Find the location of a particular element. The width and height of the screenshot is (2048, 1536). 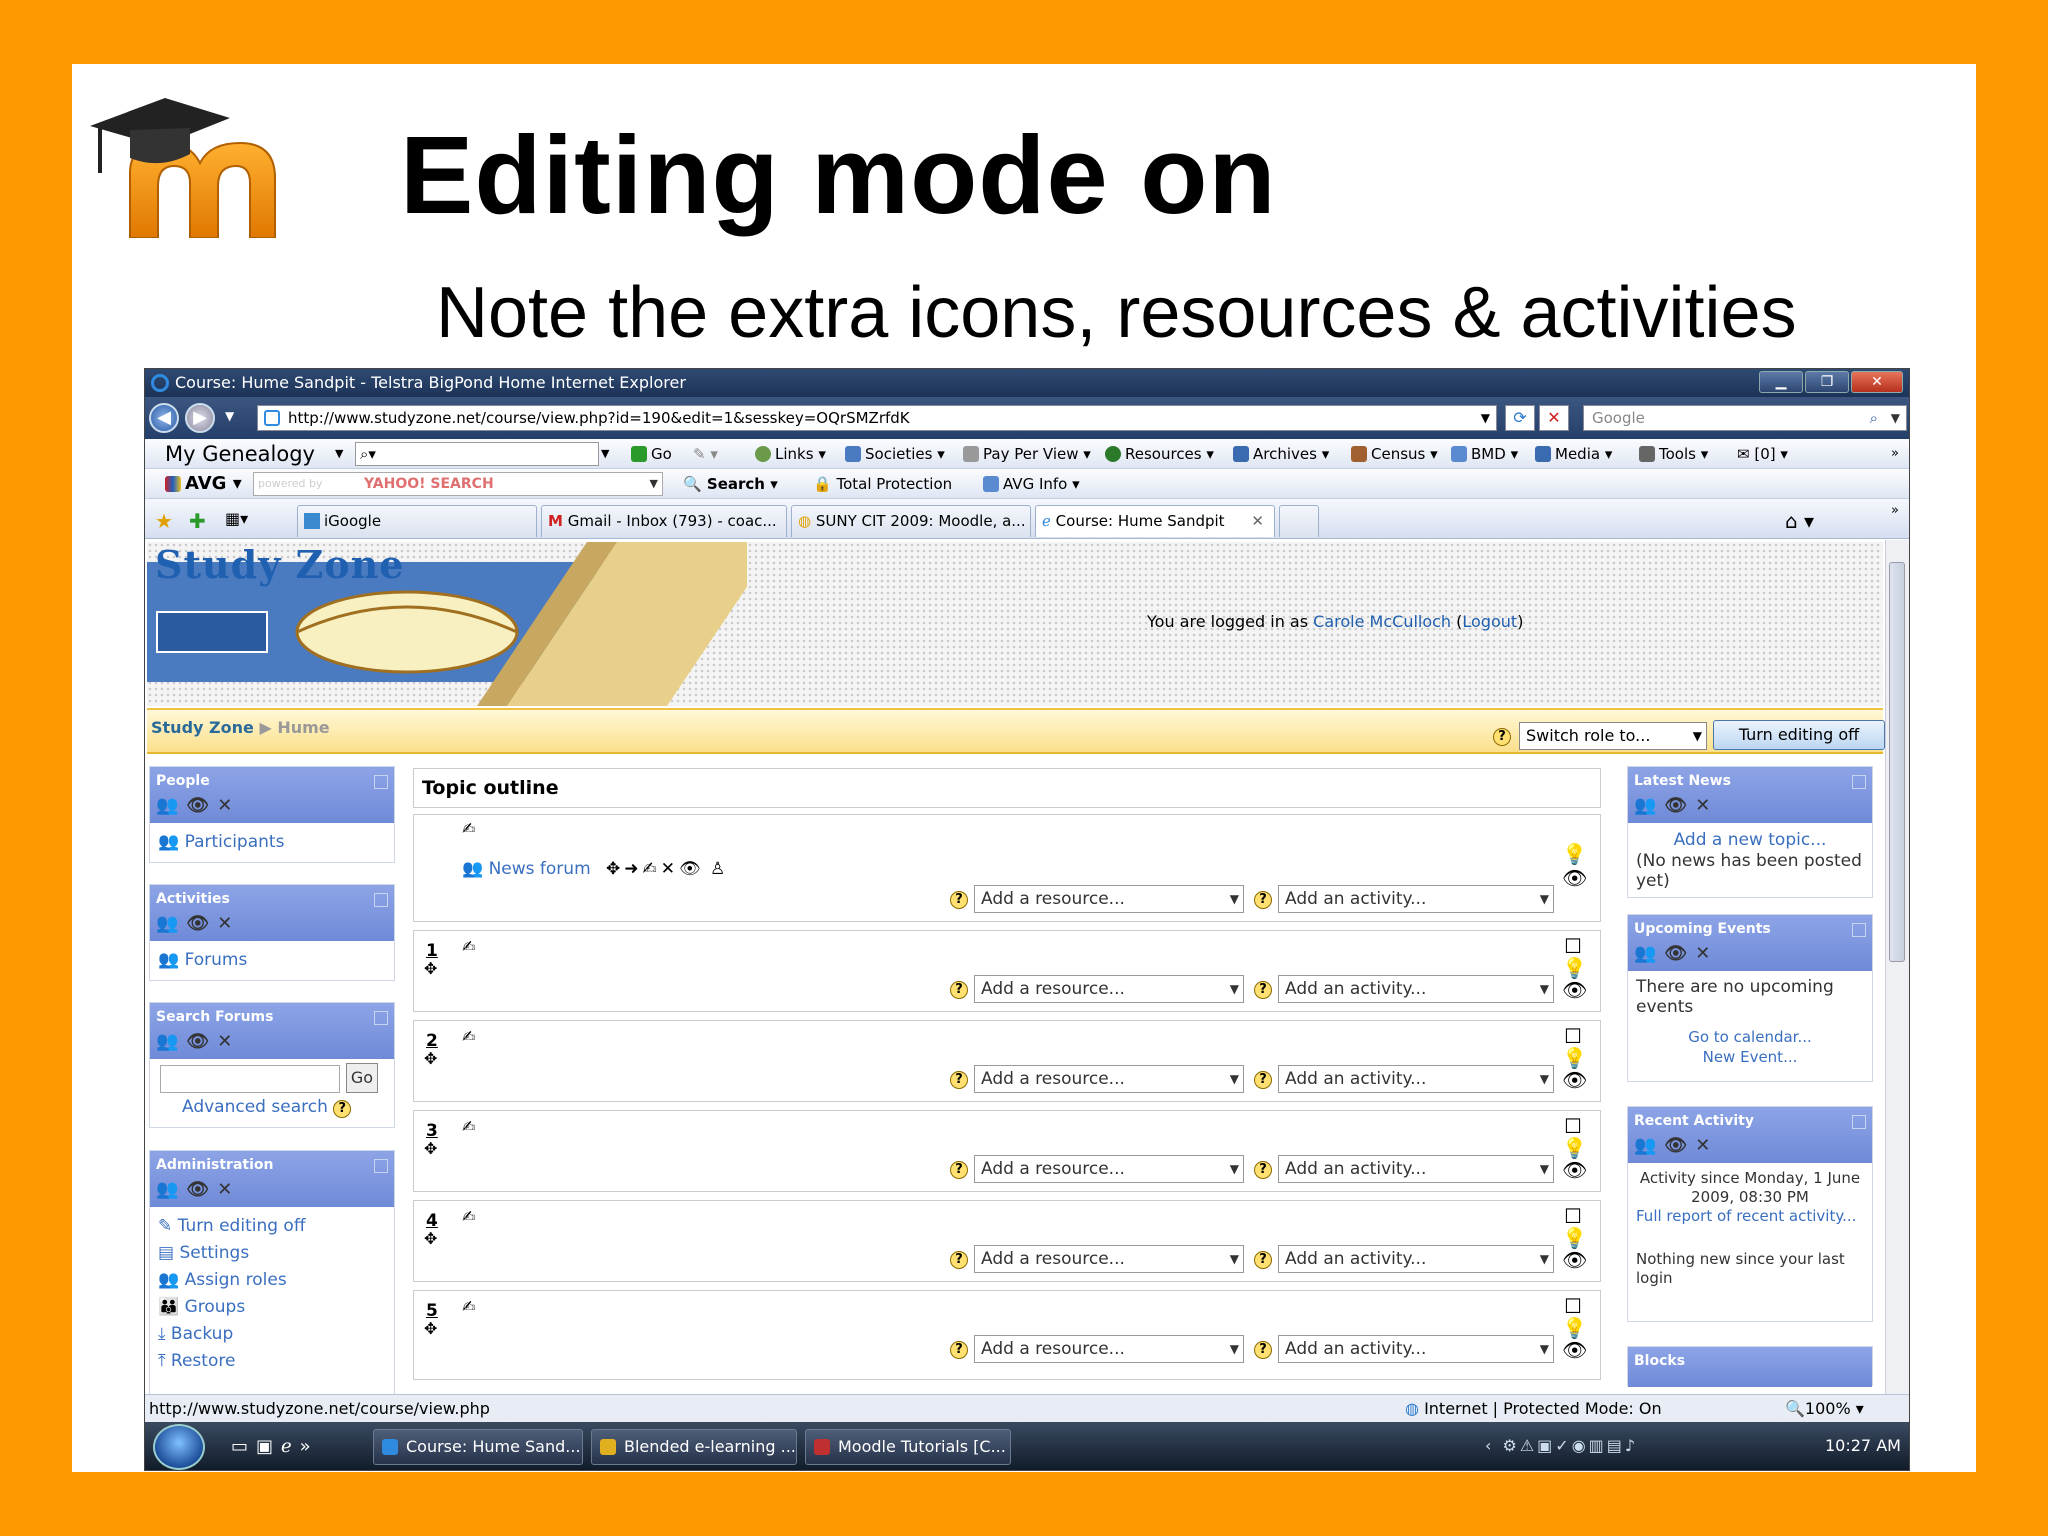

security-zone: ◍ Internet | Protected Mode: On is located at coordinates (1533, 1409).